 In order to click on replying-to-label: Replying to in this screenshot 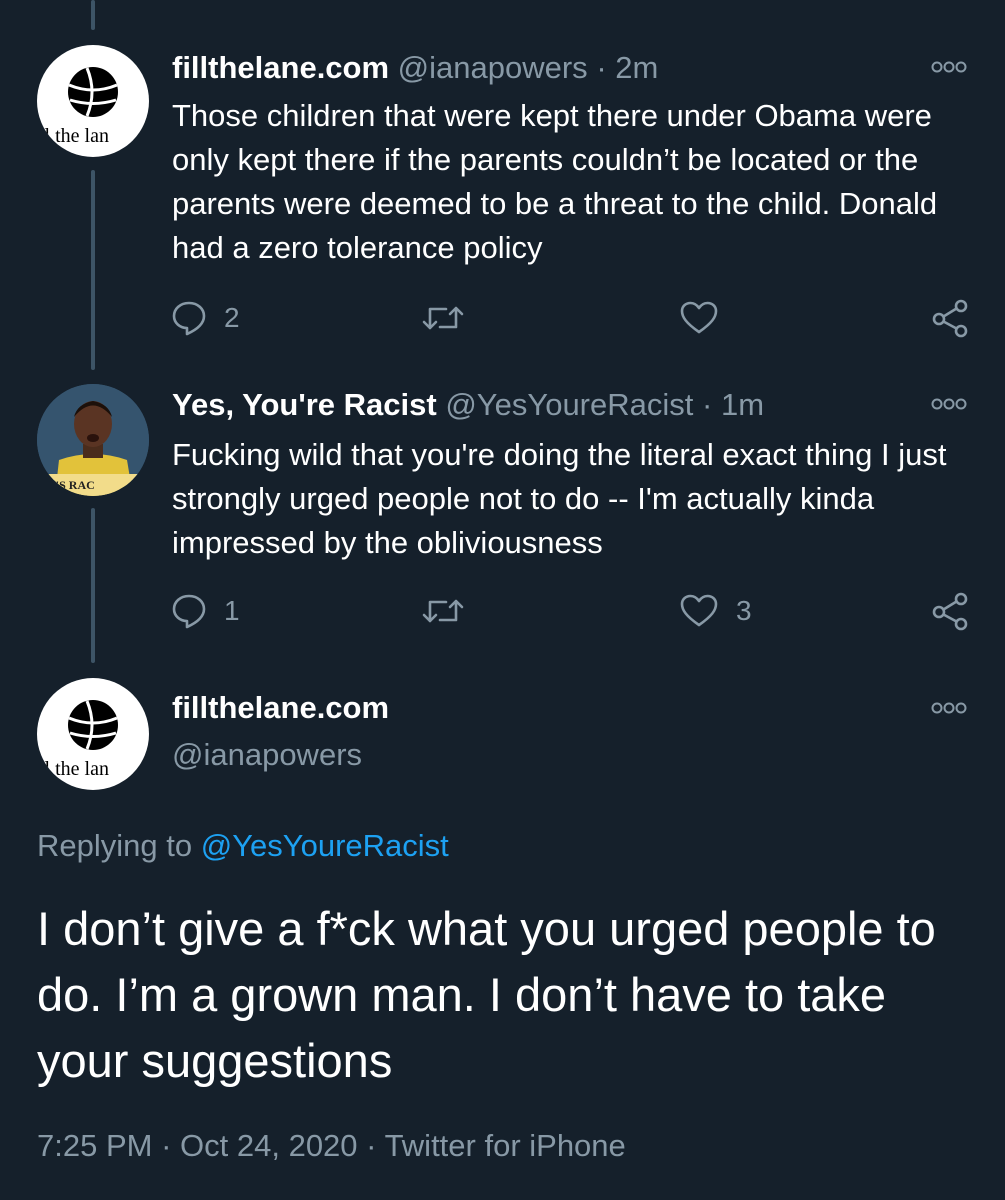, I will do `click(119, 845)`.